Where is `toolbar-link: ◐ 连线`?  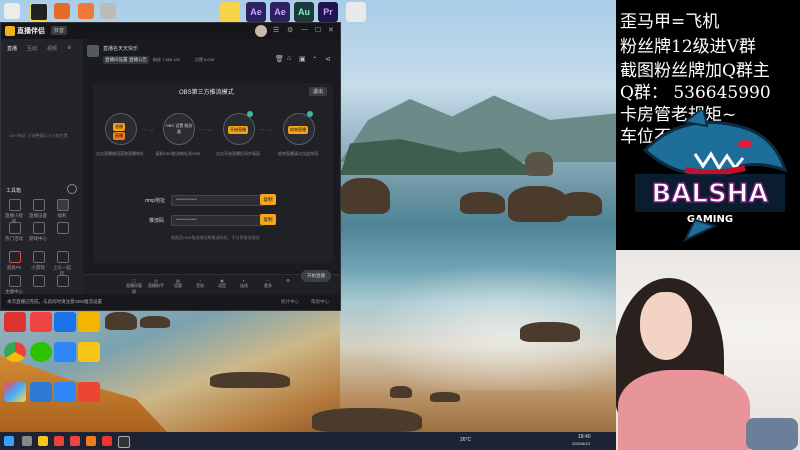
toolbar-link: ◐ 连线 is located at coordinates (244, 283).